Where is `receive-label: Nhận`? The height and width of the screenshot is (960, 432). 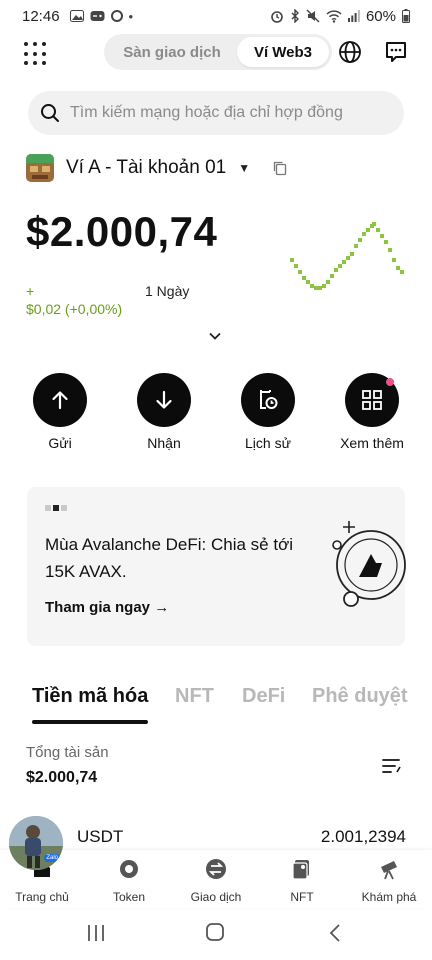 receive-label: Nhận is located at coordinates (164, 443).